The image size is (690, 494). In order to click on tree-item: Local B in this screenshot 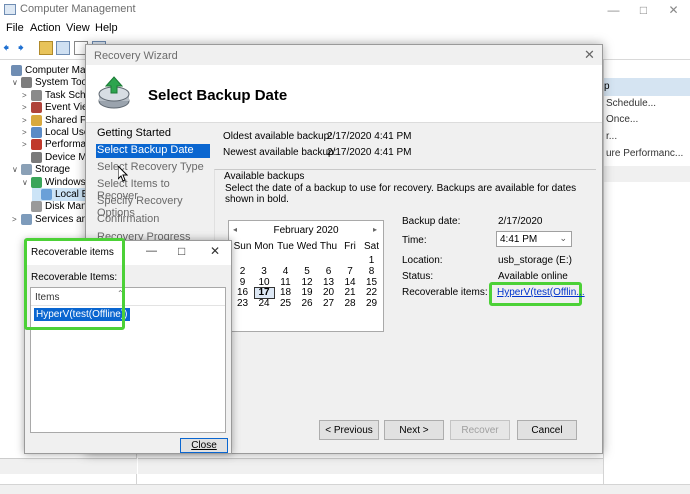, I will do `click(60, 194)`.